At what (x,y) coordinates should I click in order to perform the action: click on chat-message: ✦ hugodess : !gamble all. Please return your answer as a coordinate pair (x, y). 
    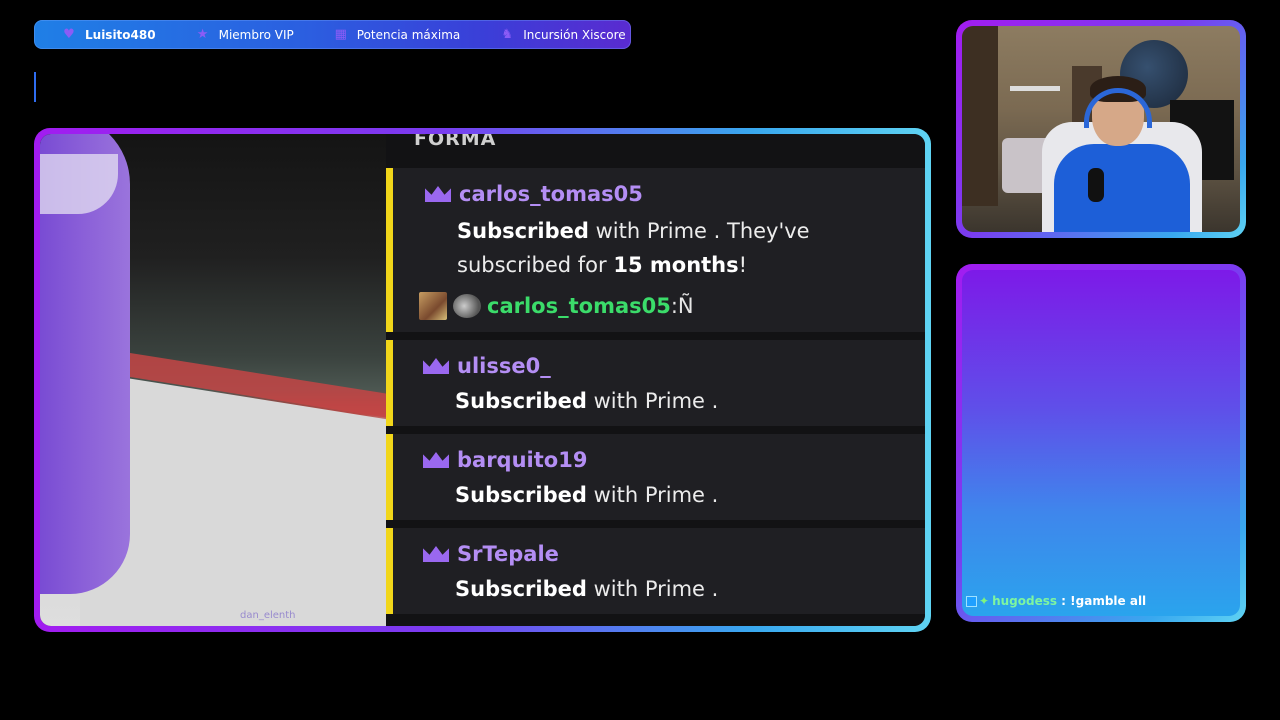
    Looking at the image, I should click on (1056, 601).